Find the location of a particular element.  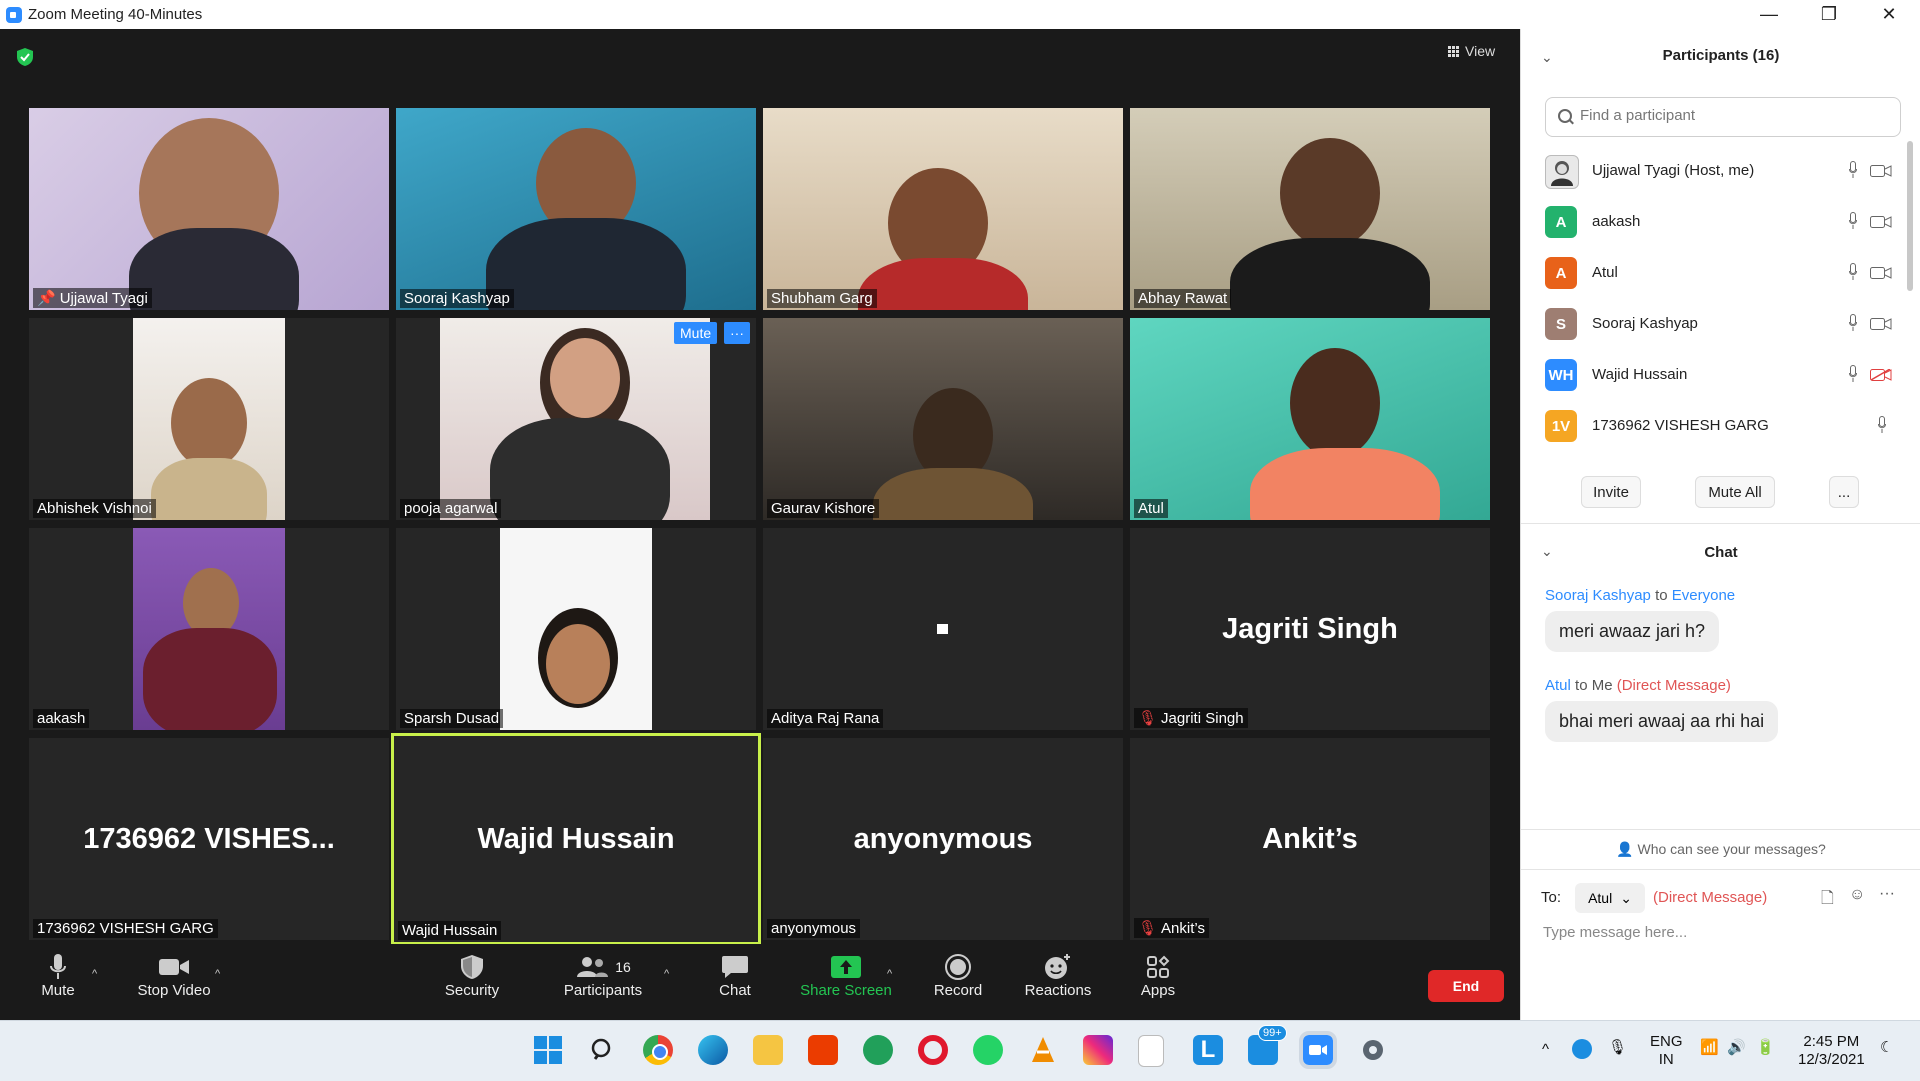

windows-start-icon is located at coordinates (548, 1050).